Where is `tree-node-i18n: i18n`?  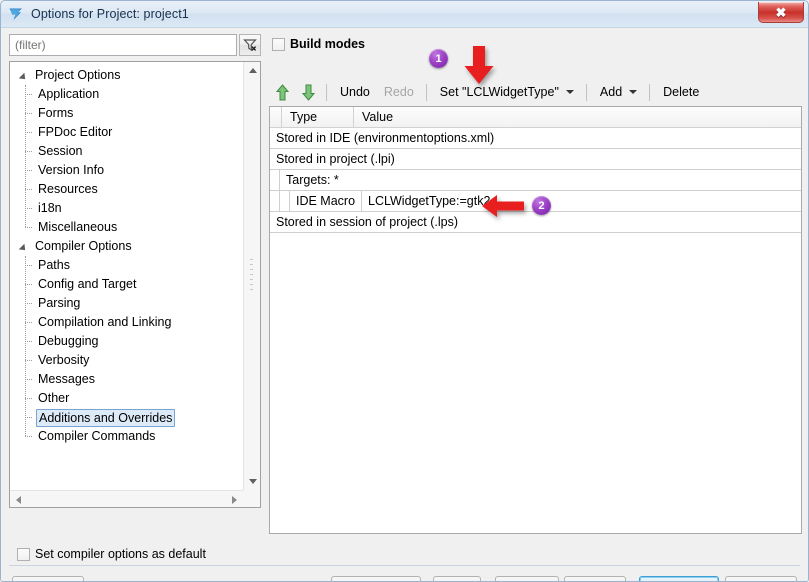
tree-node-i18n: i18n is located at coordinates (129, 208).